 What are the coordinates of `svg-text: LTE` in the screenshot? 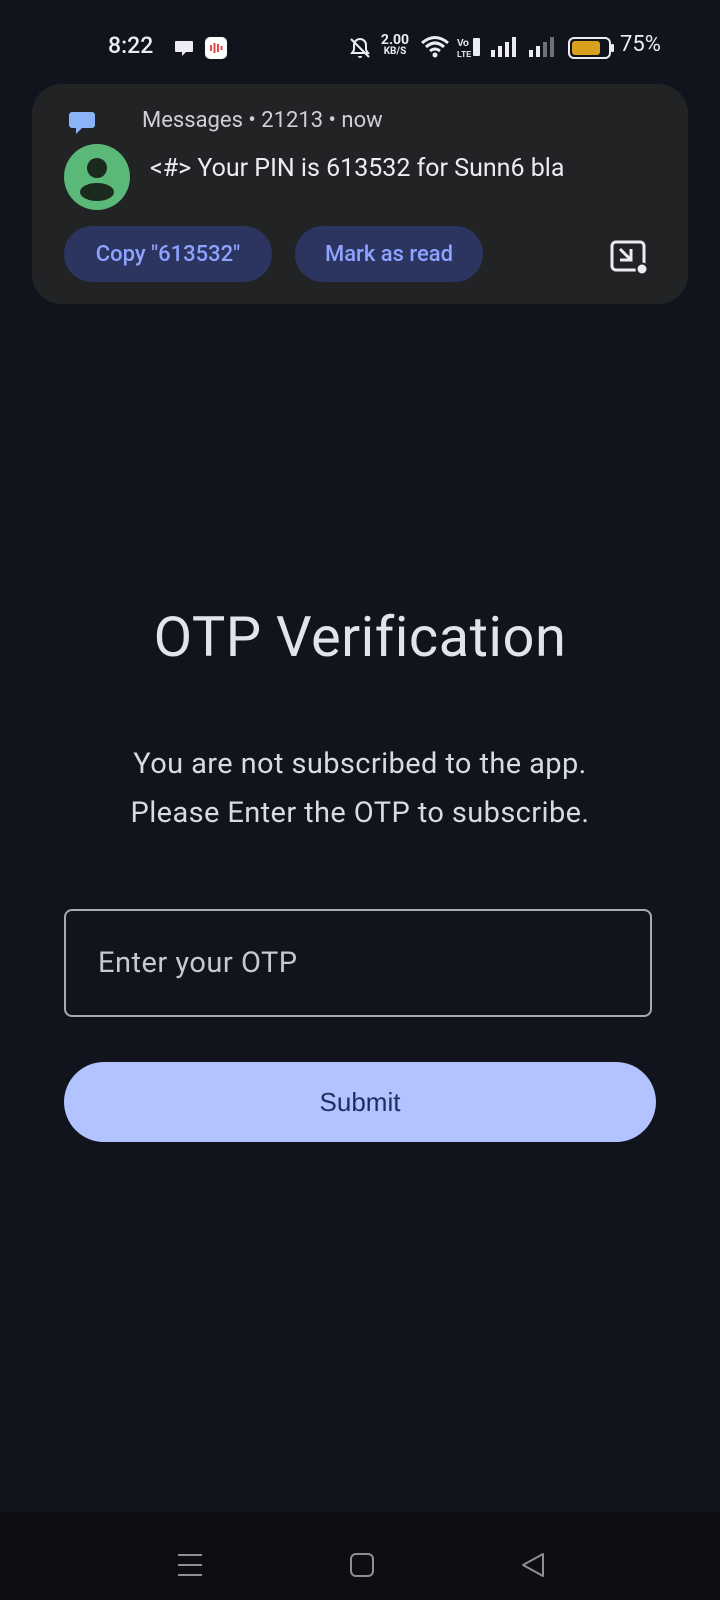 It's located at (464, 54).